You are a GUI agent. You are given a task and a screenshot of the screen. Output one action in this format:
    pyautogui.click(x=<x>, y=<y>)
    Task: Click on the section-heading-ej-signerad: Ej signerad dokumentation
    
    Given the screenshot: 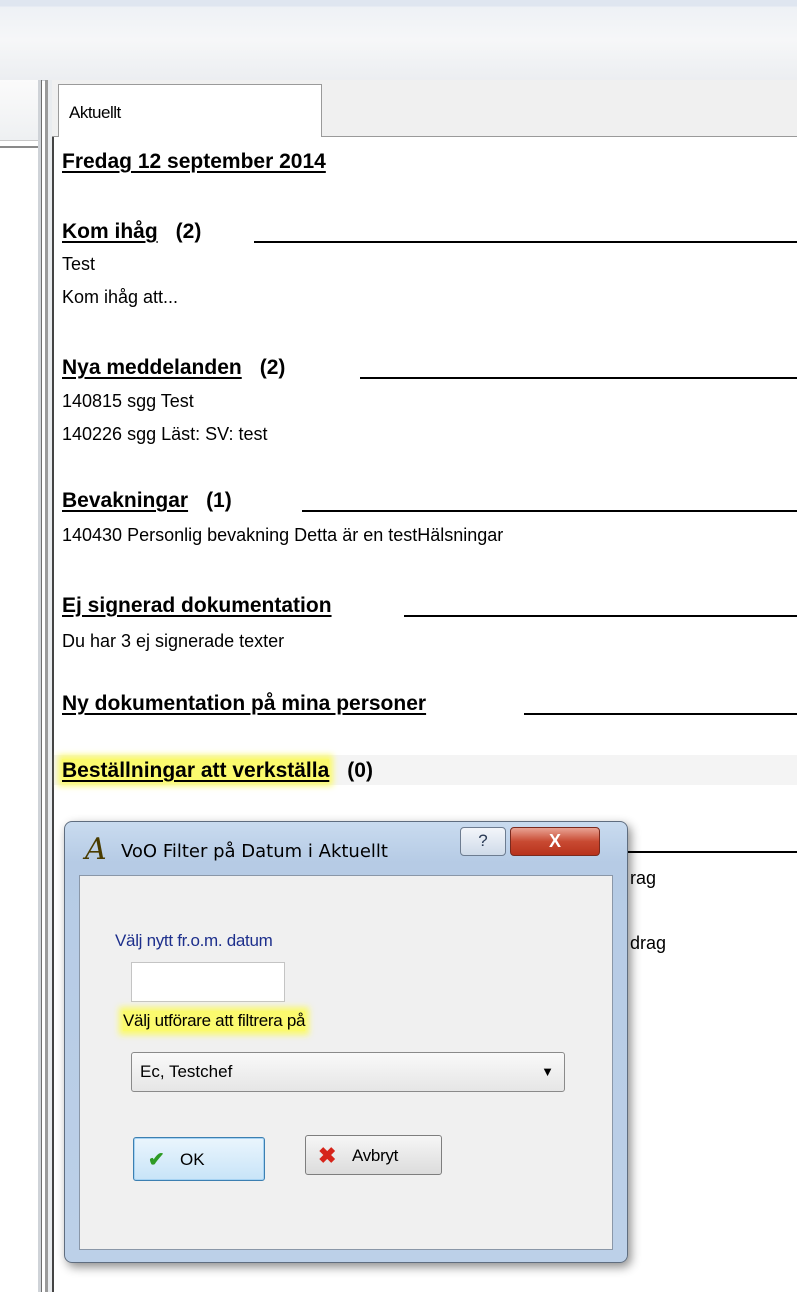 What is the action you would take?
    pyautogui.click(x=197, y=606)
    